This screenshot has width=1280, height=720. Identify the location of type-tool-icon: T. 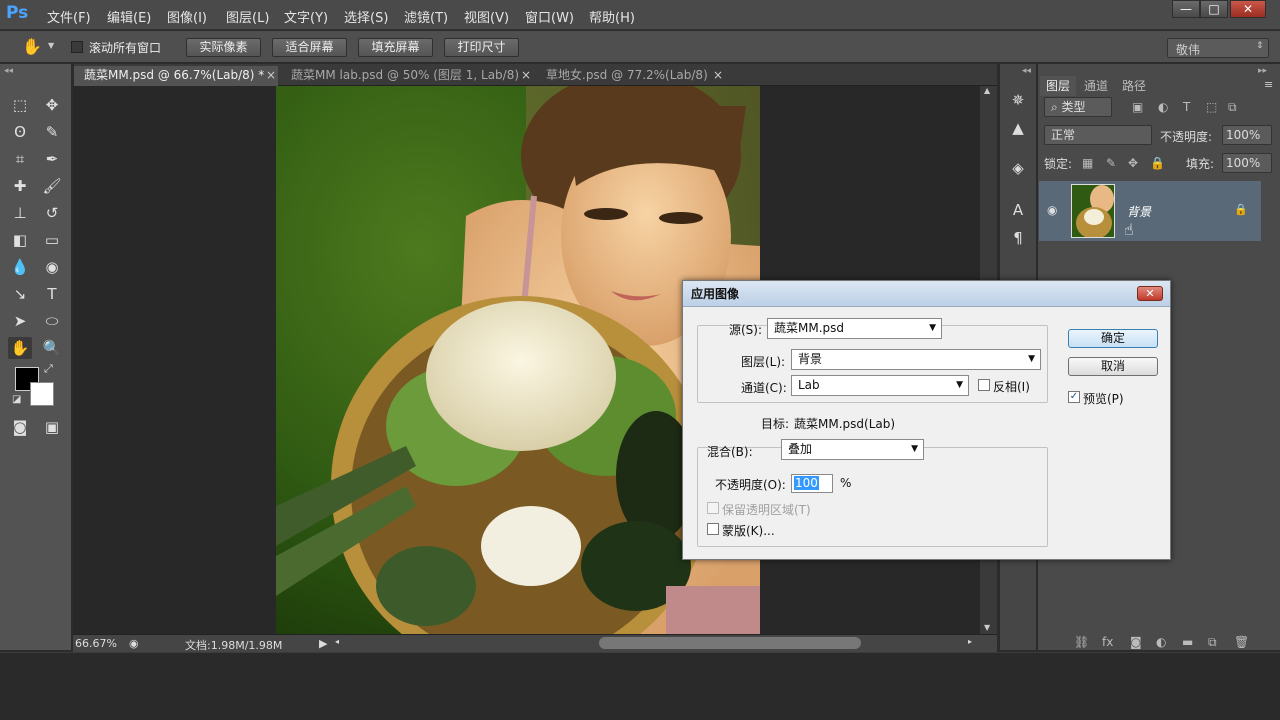
(52, 294).